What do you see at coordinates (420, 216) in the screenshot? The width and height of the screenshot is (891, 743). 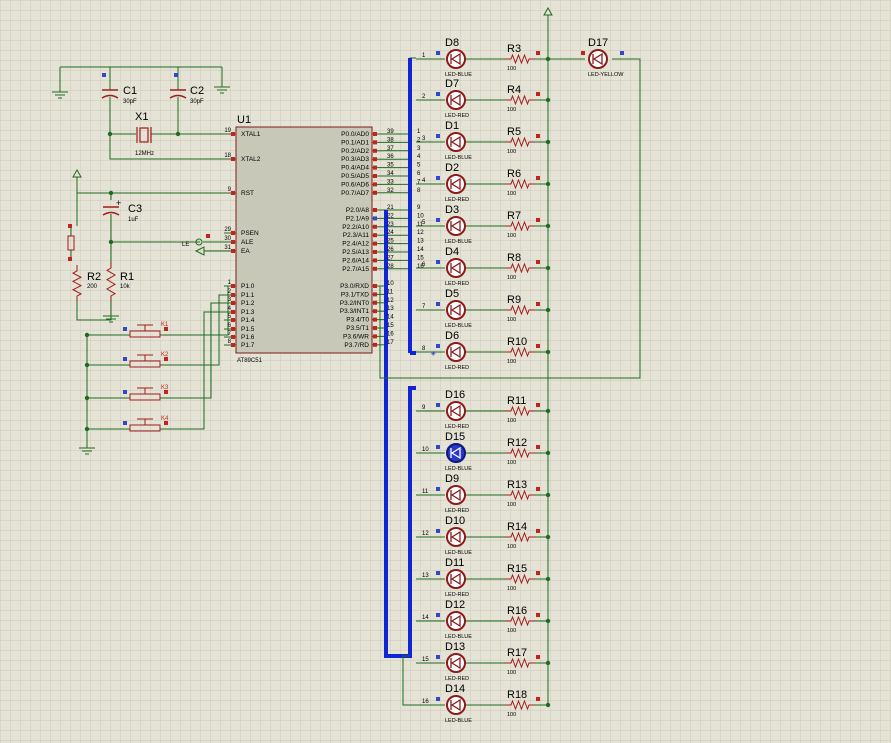 I see `mcu-net-label: 10` at bounding box center [420, 216].